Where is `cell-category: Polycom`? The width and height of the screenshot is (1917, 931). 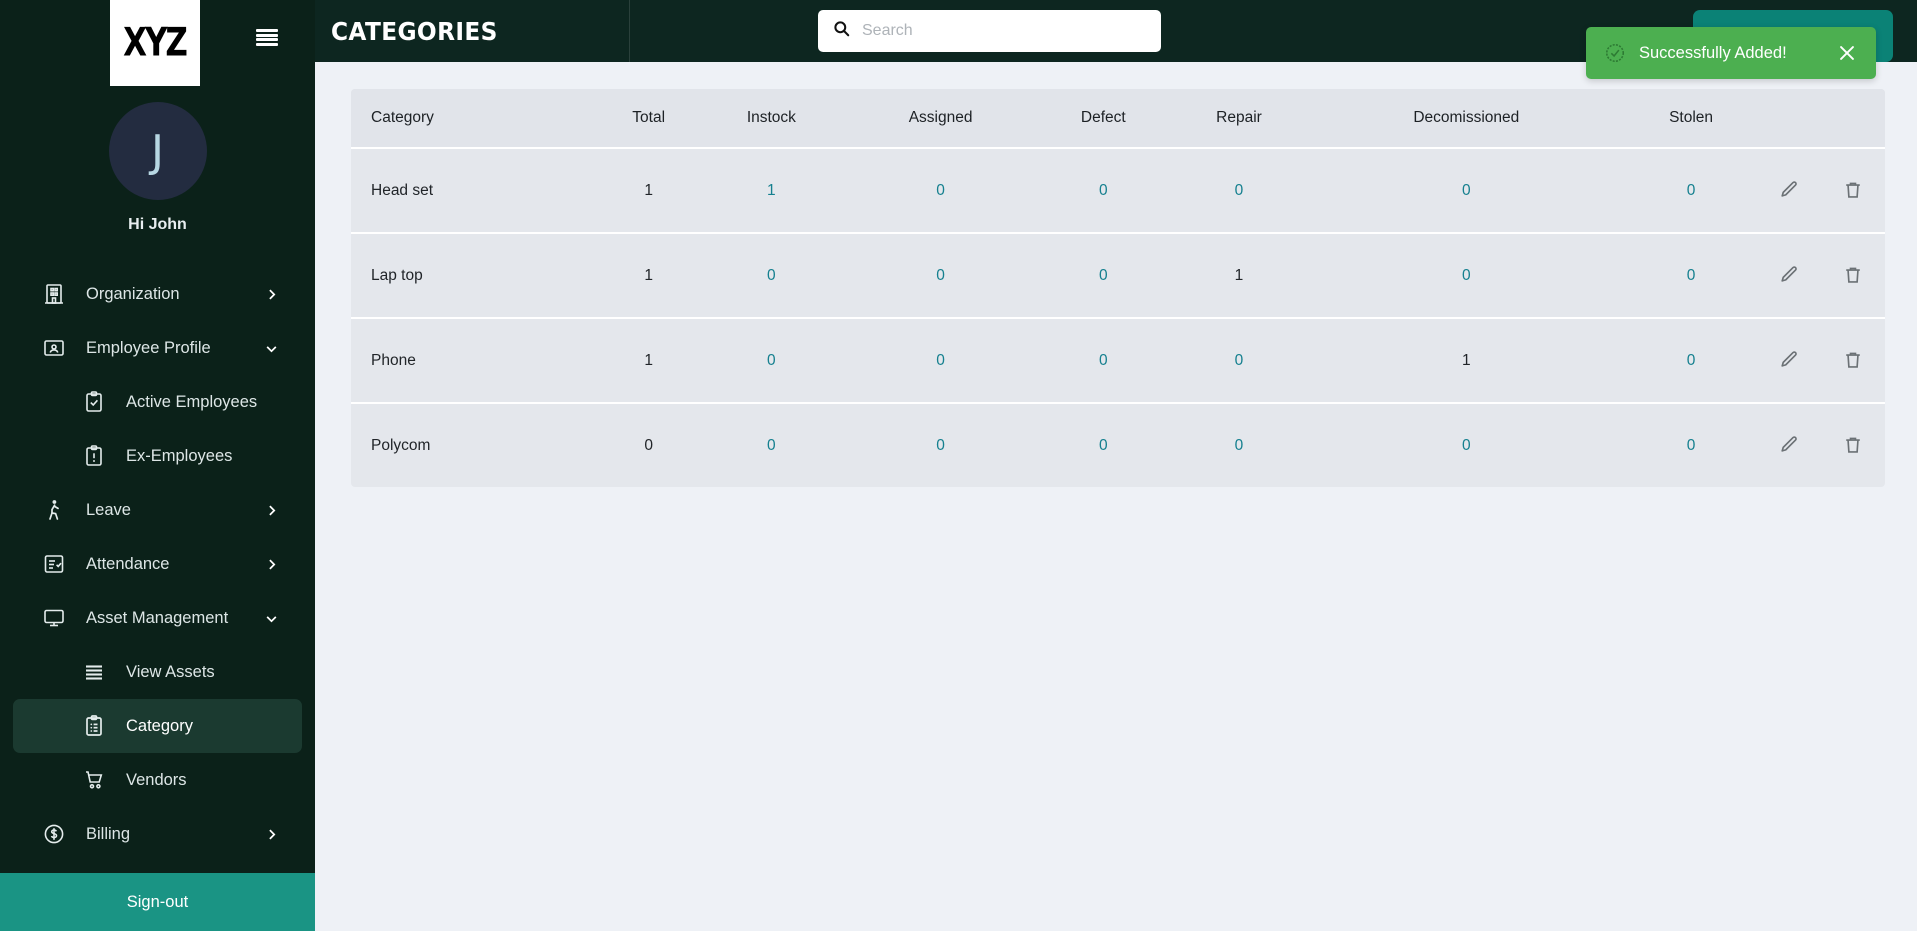
cell-category: Polycom is located at coordinates (401, 445).